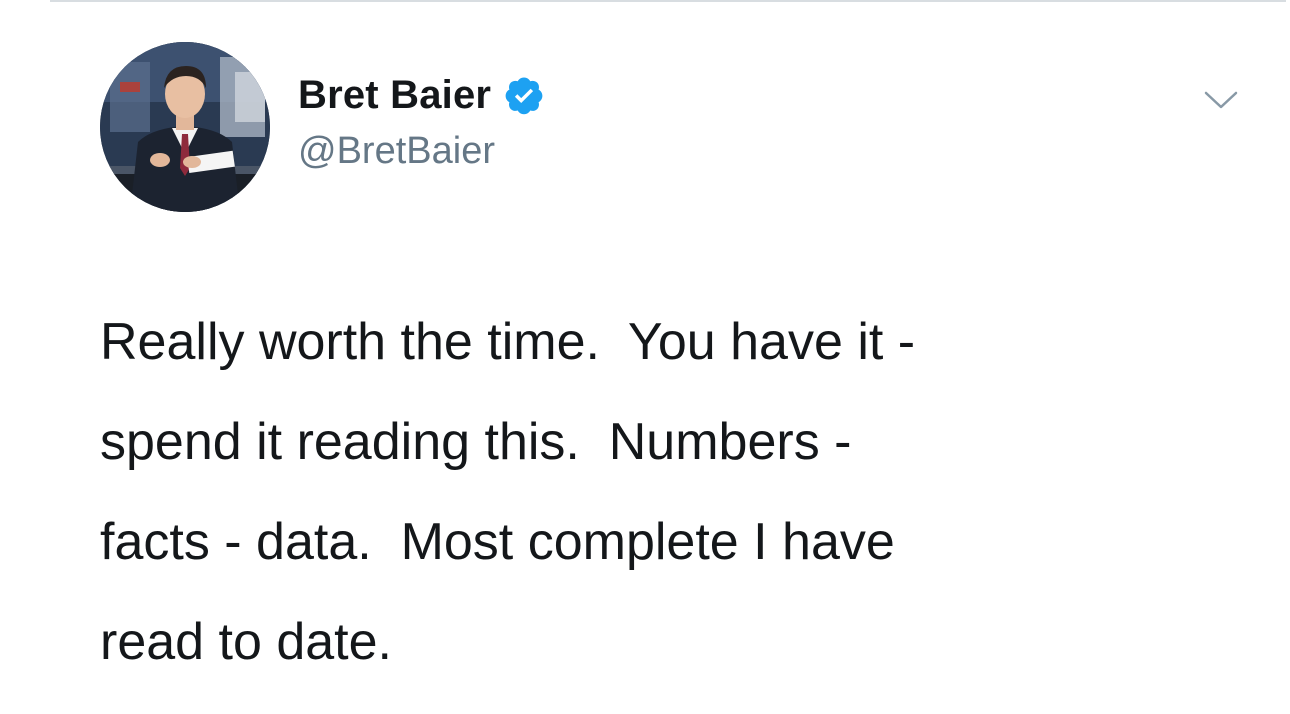  I want to click on avatar-photo, so click(185, 127).